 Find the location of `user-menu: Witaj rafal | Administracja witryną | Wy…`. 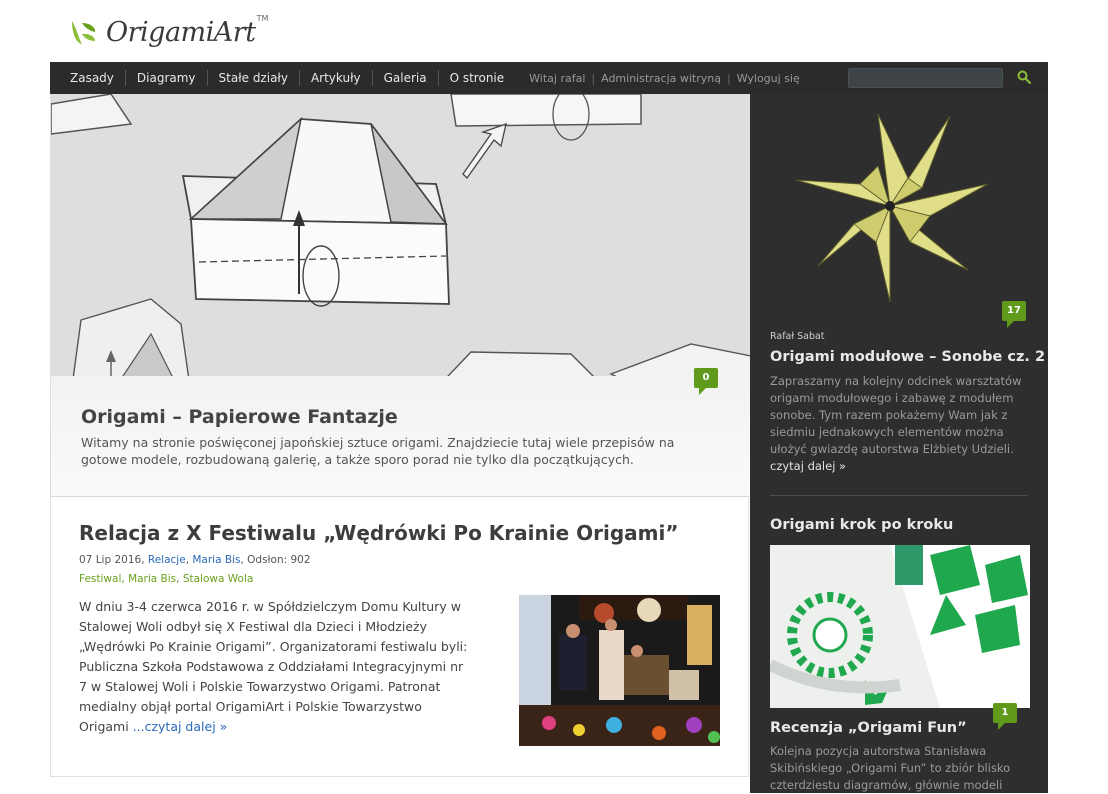

user-menu: Witaj rafal | Administracja witryną | Wy… is located at coordinates (664, 78).